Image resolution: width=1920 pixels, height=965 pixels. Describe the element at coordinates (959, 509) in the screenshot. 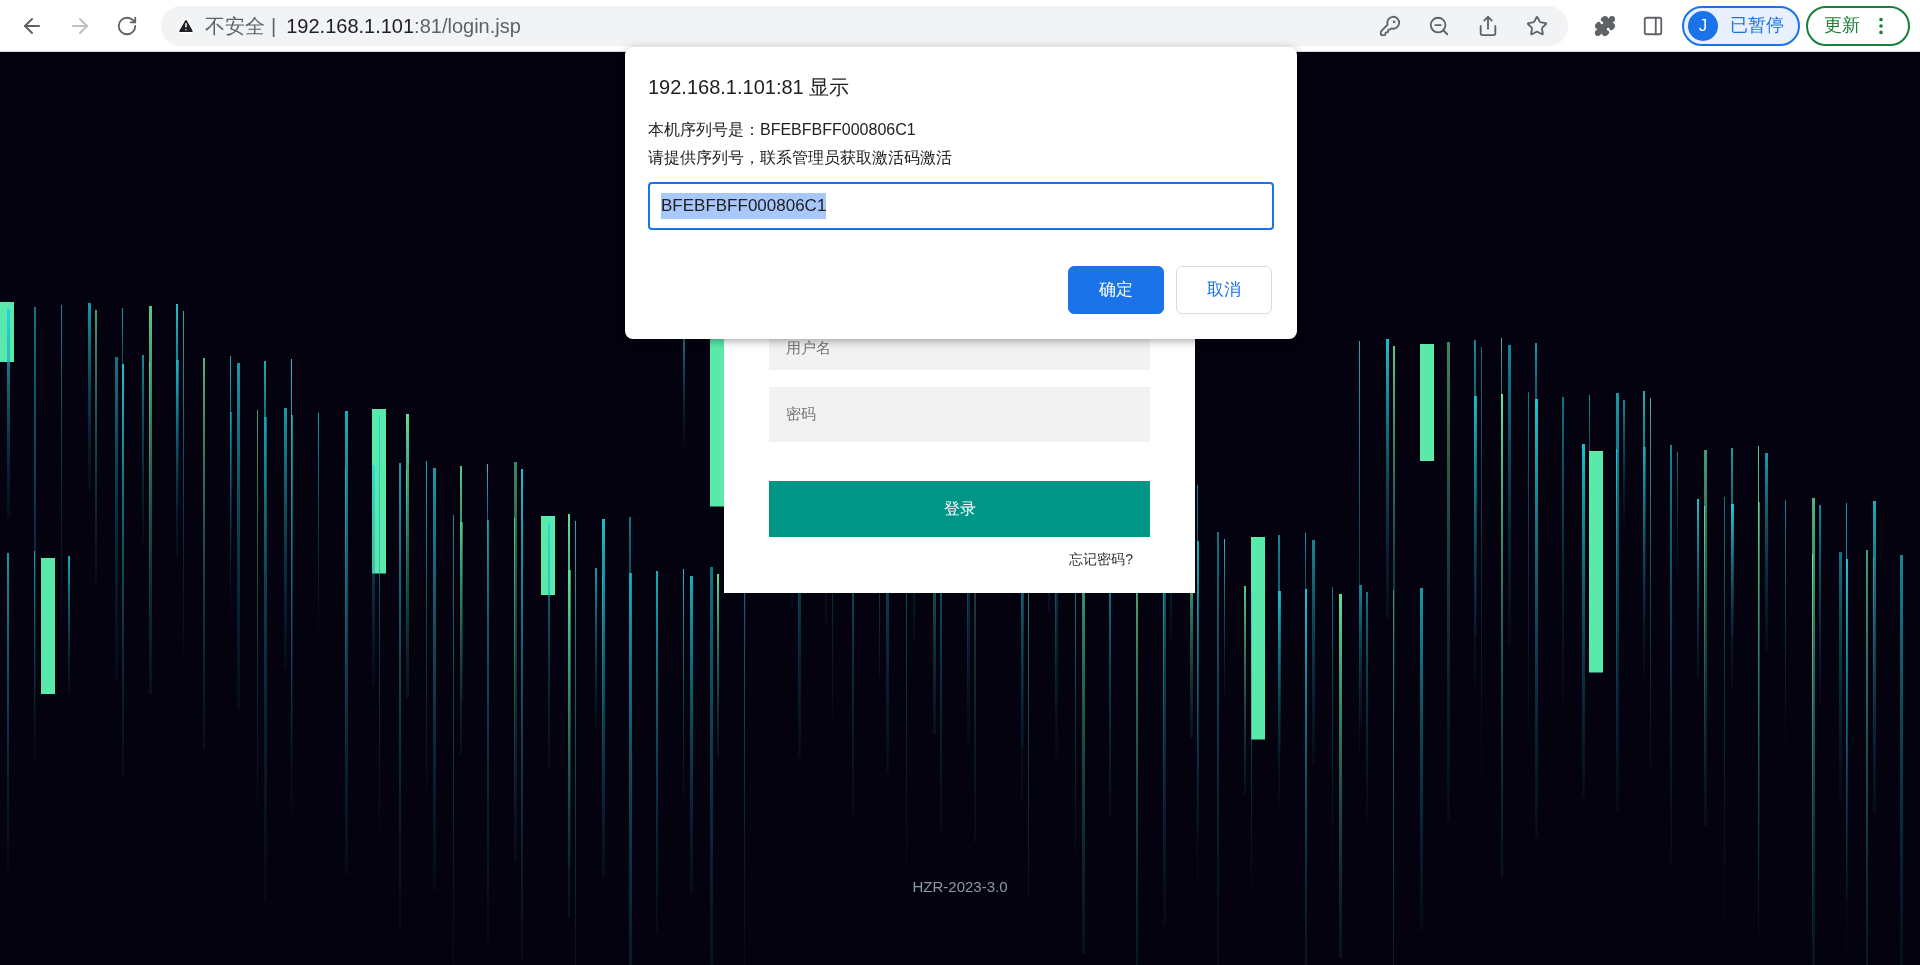

I see `login-button: 登录` at that location.